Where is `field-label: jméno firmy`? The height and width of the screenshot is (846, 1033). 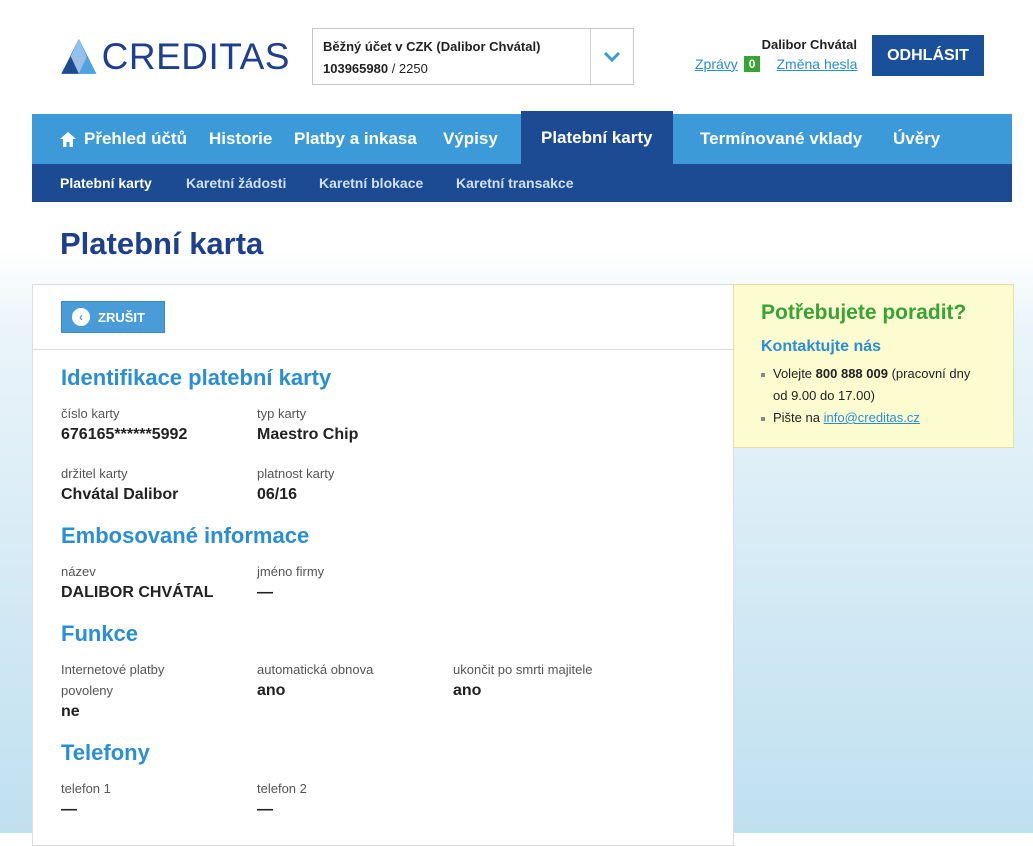 field-label: jméno firmy is located at coordinates (291, 571).